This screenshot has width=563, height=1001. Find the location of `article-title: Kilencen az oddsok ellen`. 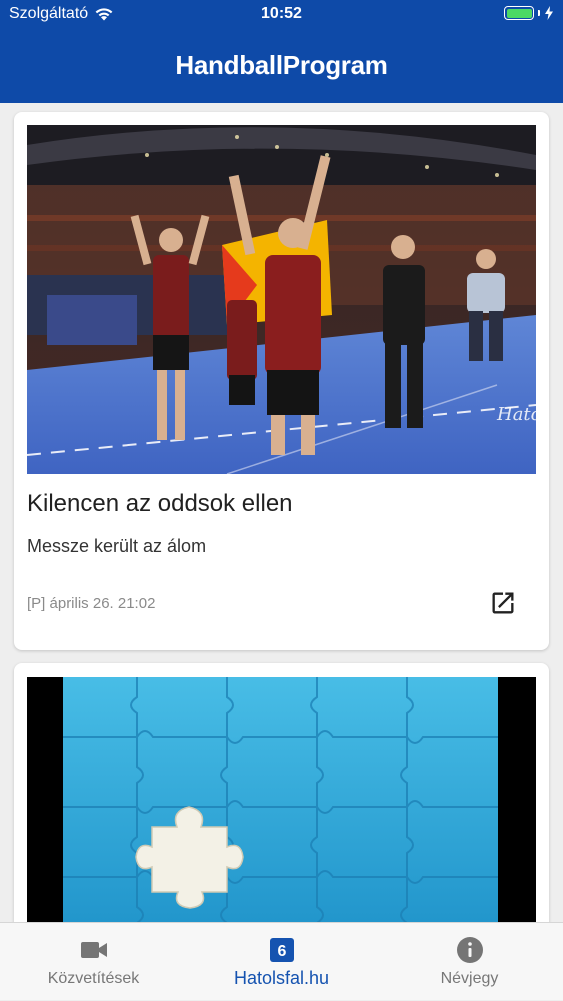

article-title: Kilencen az oddsok ellen is located at coordinates (160, 504).